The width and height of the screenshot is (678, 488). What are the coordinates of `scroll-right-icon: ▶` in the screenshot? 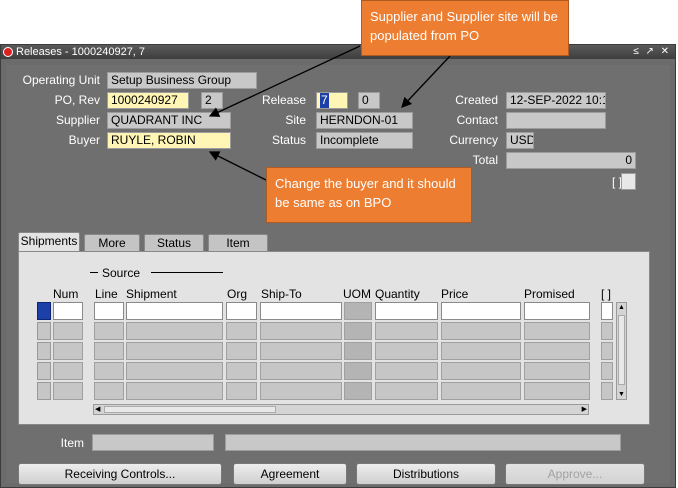 It's located at (584, 409).